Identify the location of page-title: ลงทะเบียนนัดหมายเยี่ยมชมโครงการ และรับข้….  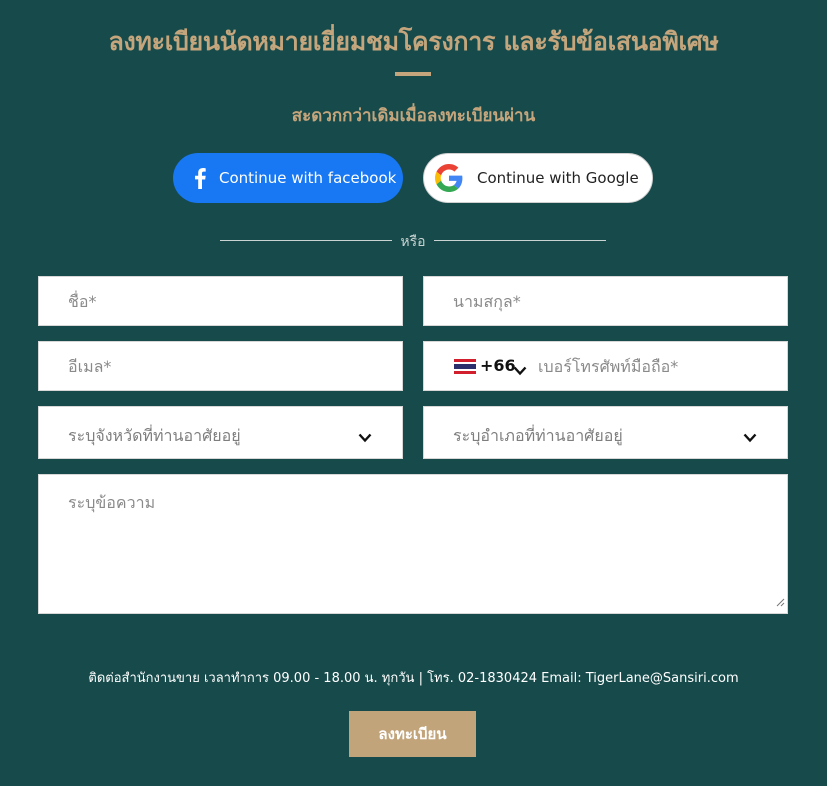
(413, 41).